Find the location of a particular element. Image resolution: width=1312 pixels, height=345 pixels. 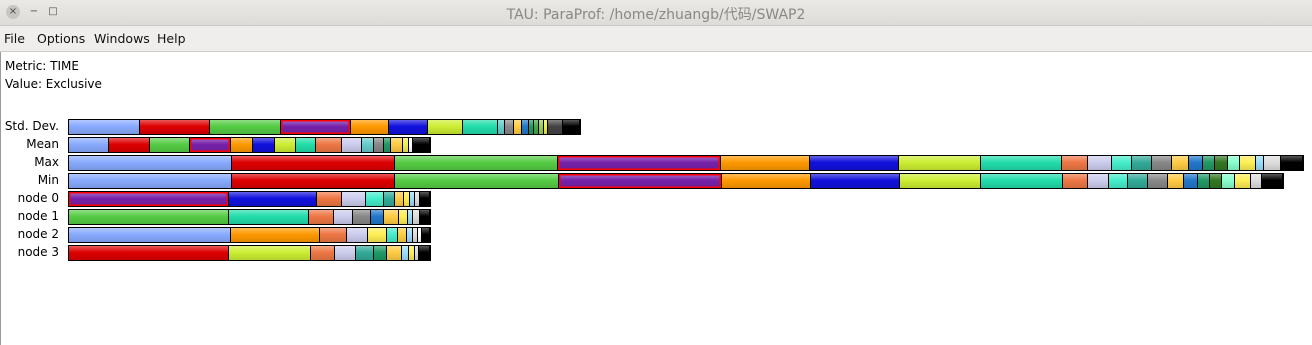

row-label: Std. Dev. is located at coordinates (30, 126).